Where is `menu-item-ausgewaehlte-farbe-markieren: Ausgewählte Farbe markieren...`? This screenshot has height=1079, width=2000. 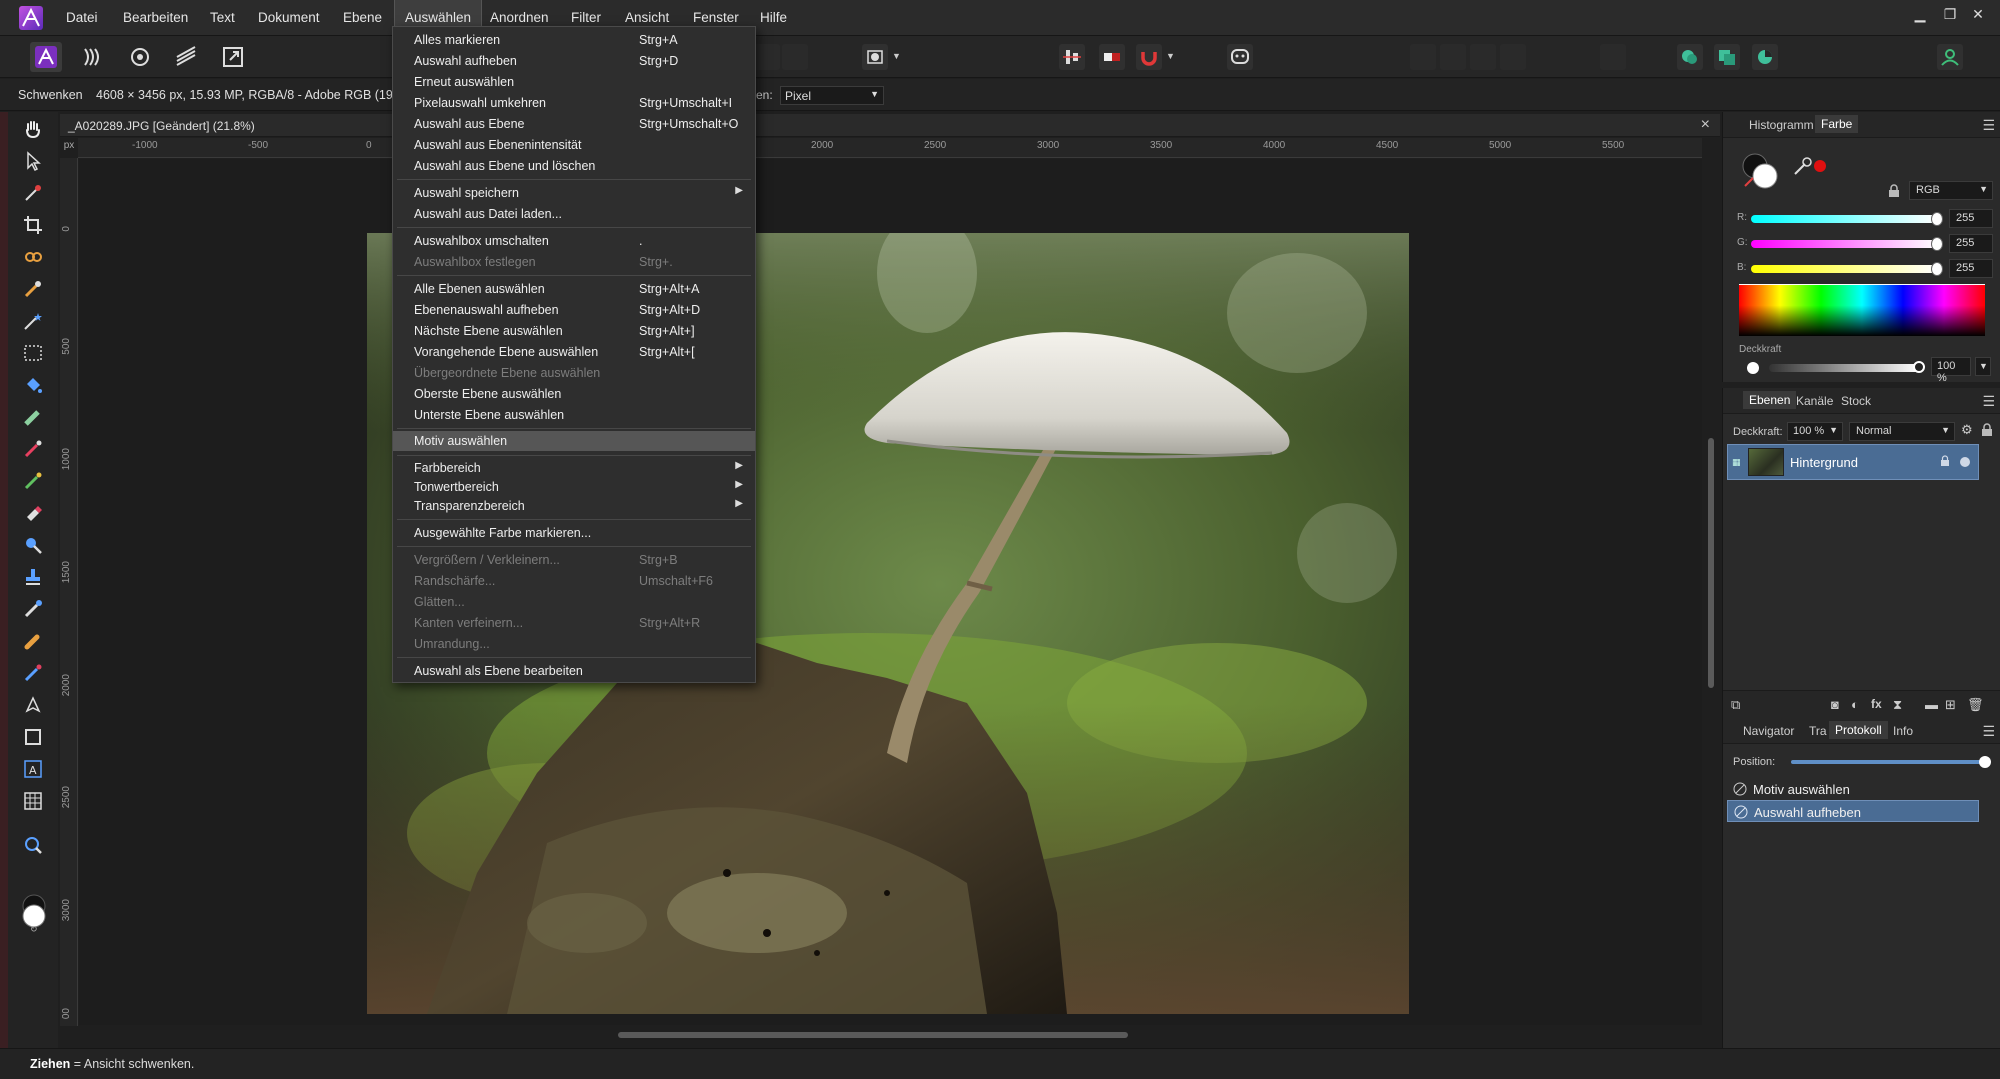
menu-item-ausgewaehlte-farbe-markieren: Ausgewählte Farbe markieren... is located at coordinates (574, 533).